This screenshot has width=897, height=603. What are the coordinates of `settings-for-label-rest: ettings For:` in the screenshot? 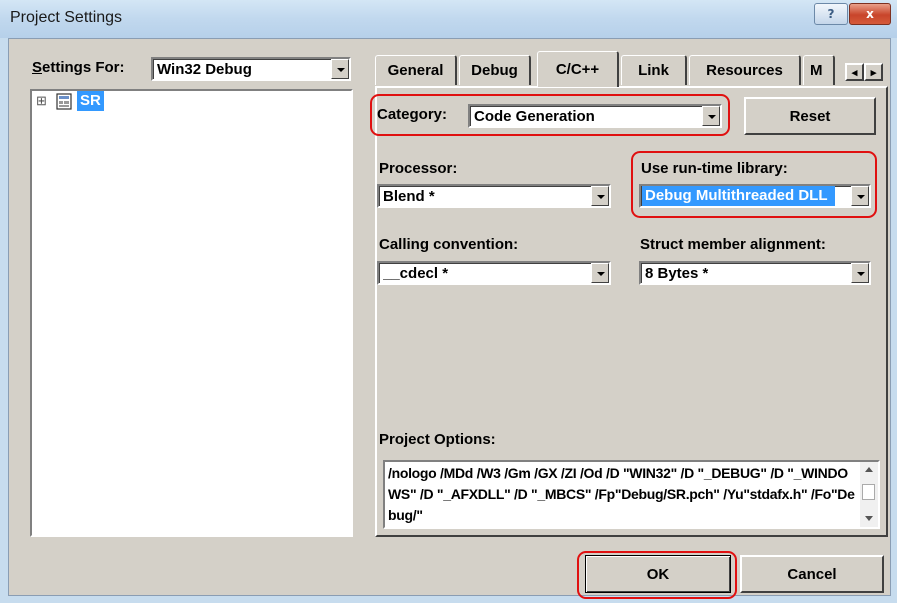 It's located at (83, 67).